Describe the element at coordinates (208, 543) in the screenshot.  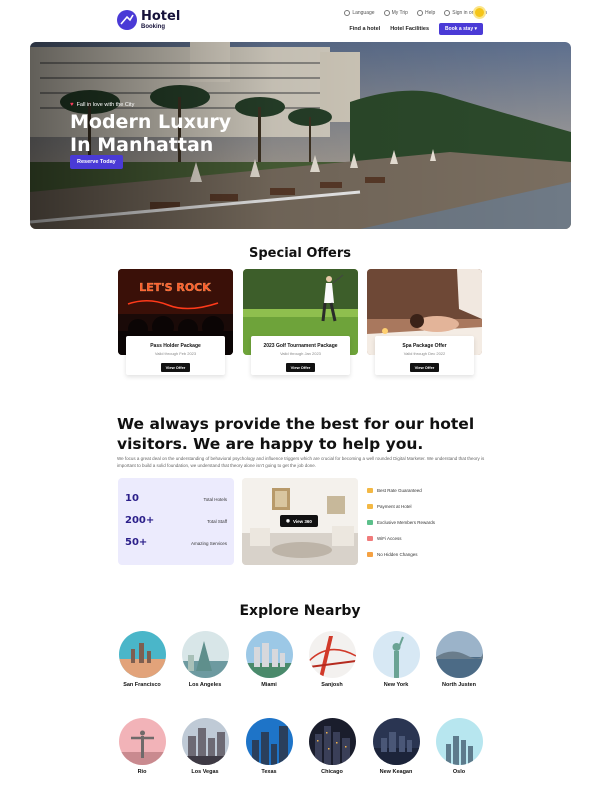
I see `stat-label: Amazing Services` at that location.